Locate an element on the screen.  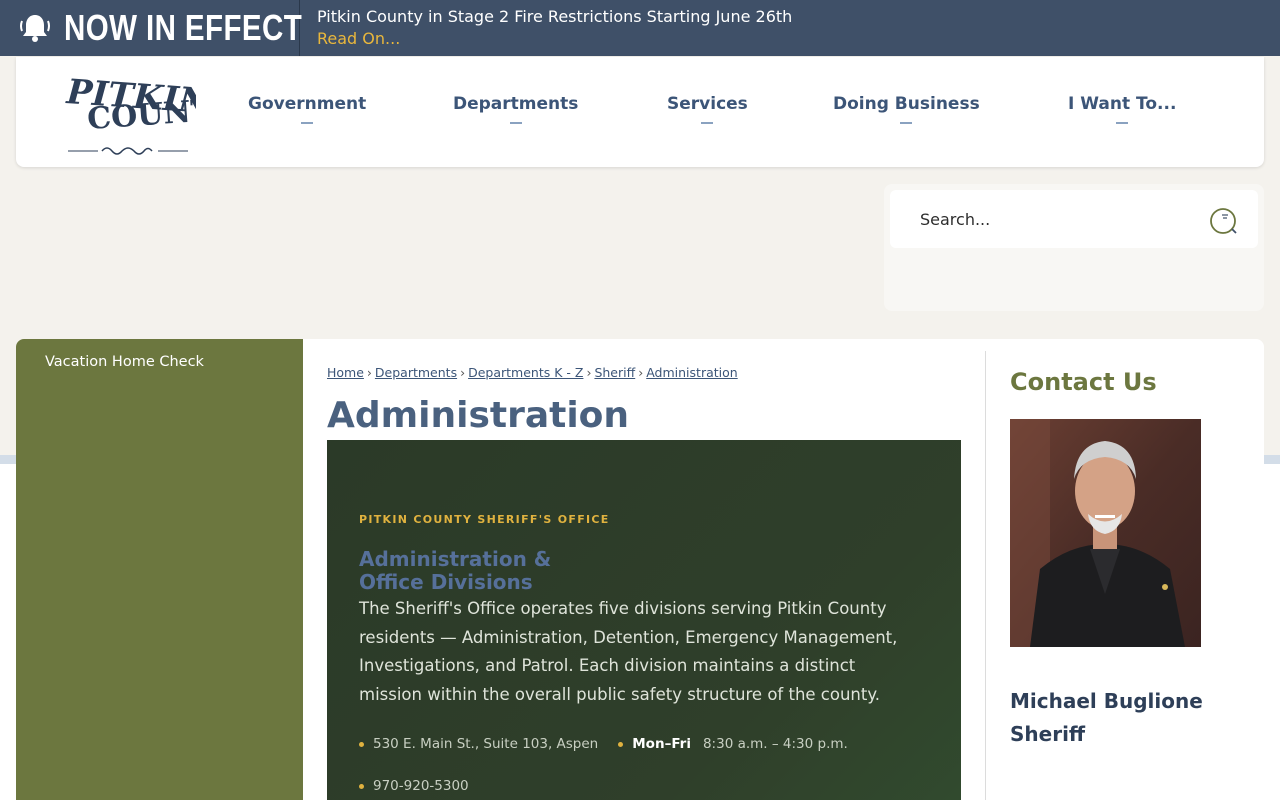
search-box is located at coordinates (1074, 219).